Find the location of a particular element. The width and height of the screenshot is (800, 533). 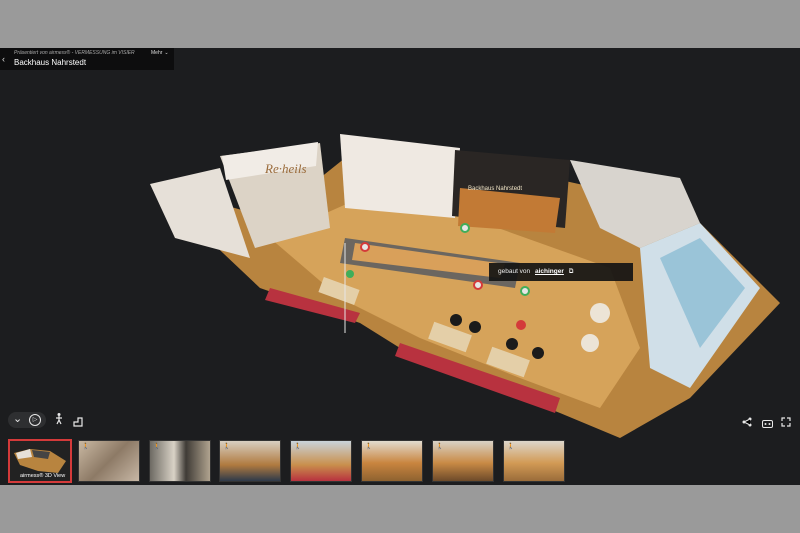

walk-glyph is located at coordinates (59, 419).